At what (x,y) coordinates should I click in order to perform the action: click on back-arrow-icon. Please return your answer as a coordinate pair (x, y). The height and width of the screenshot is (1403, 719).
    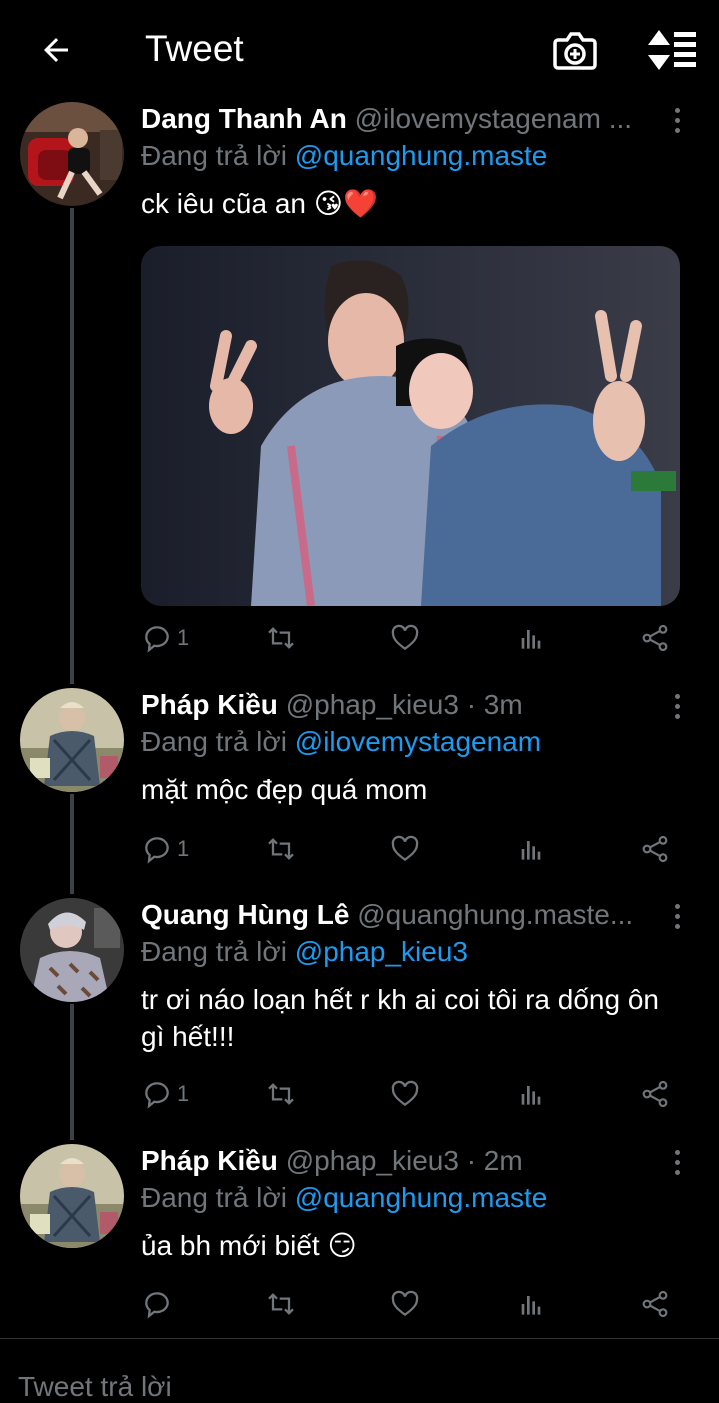
    Looking at the image, I should click on (56, 50).